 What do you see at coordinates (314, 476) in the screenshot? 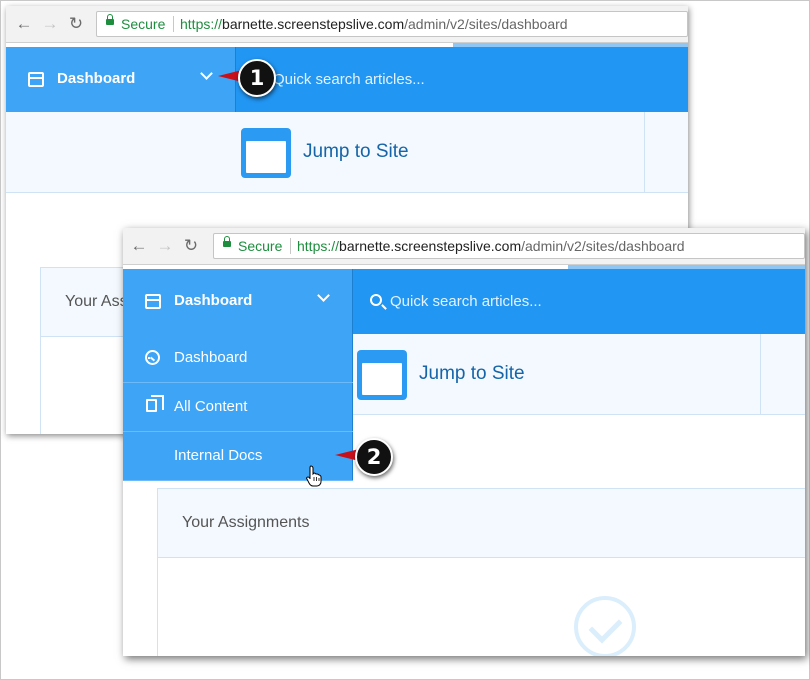
I see `hand-pointer-icon` at bounding box center [314, 476].